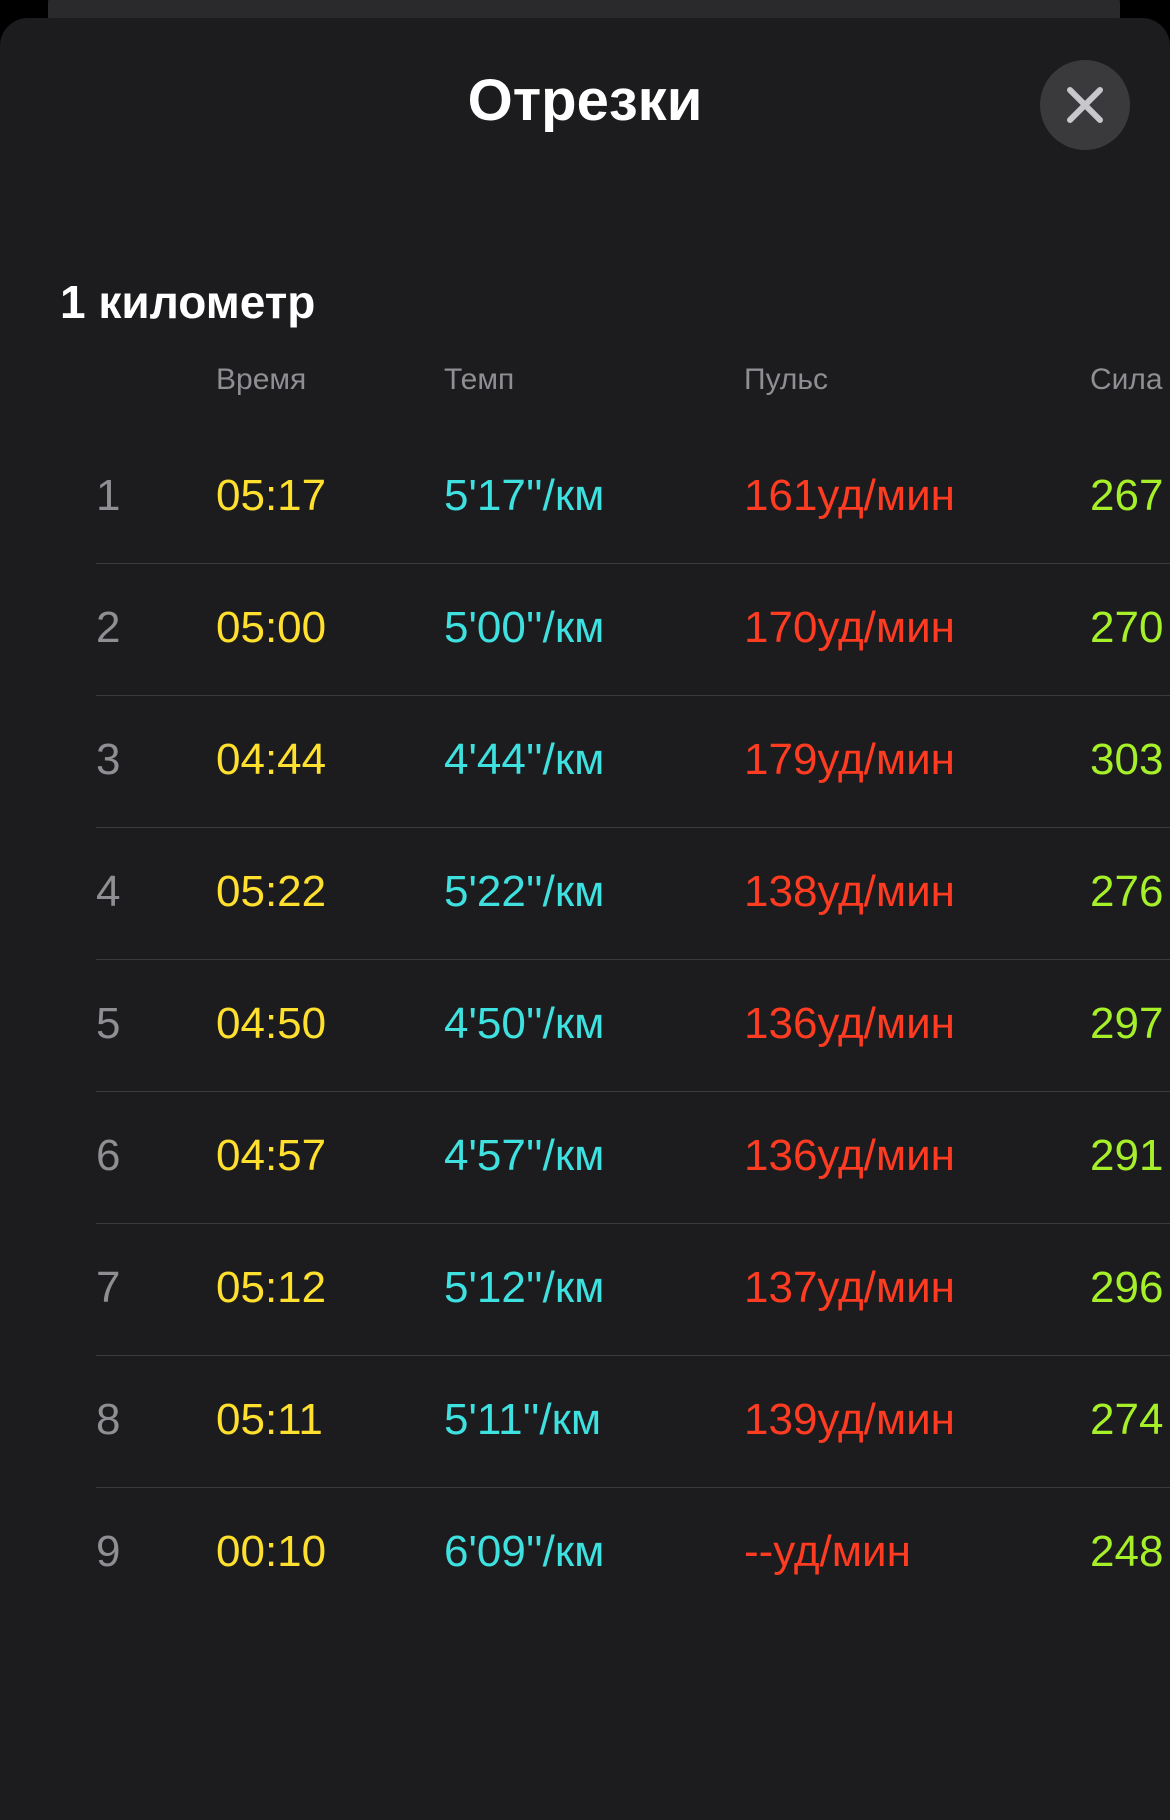 The width and height of the screenshot is (1170, 1820). What do you see at coordinates (271, 1551) in the screenshot?
I see `split-time: 00:10` at bounding box center [271, 1551].